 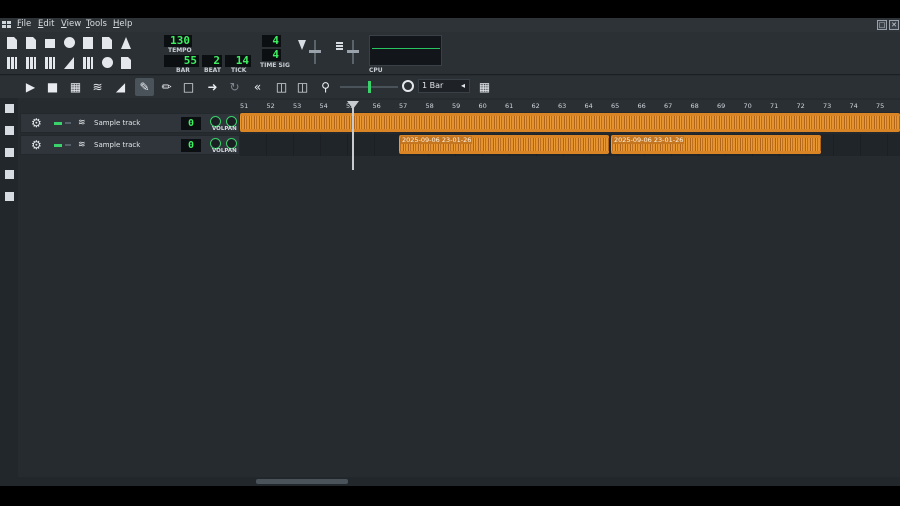 What do you see at coordinates (46, 24) in the screenshot?
I see `menu-edit: Edit` at bounding box center [46, 24].